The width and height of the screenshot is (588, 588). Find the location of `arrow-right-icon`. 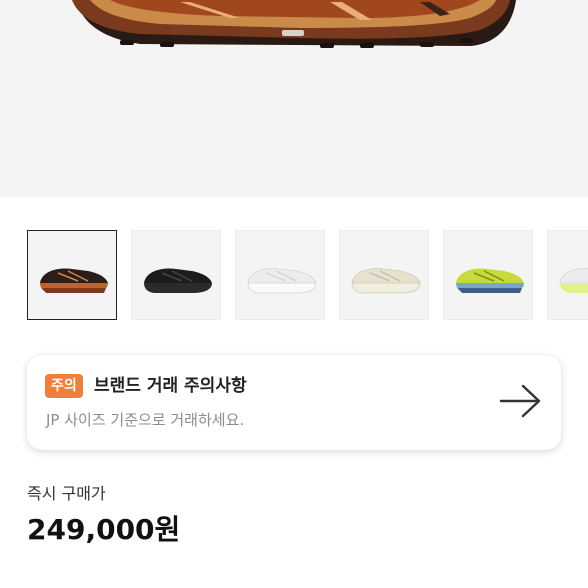

arrow-right-icon is located at coordinates (521, 401).